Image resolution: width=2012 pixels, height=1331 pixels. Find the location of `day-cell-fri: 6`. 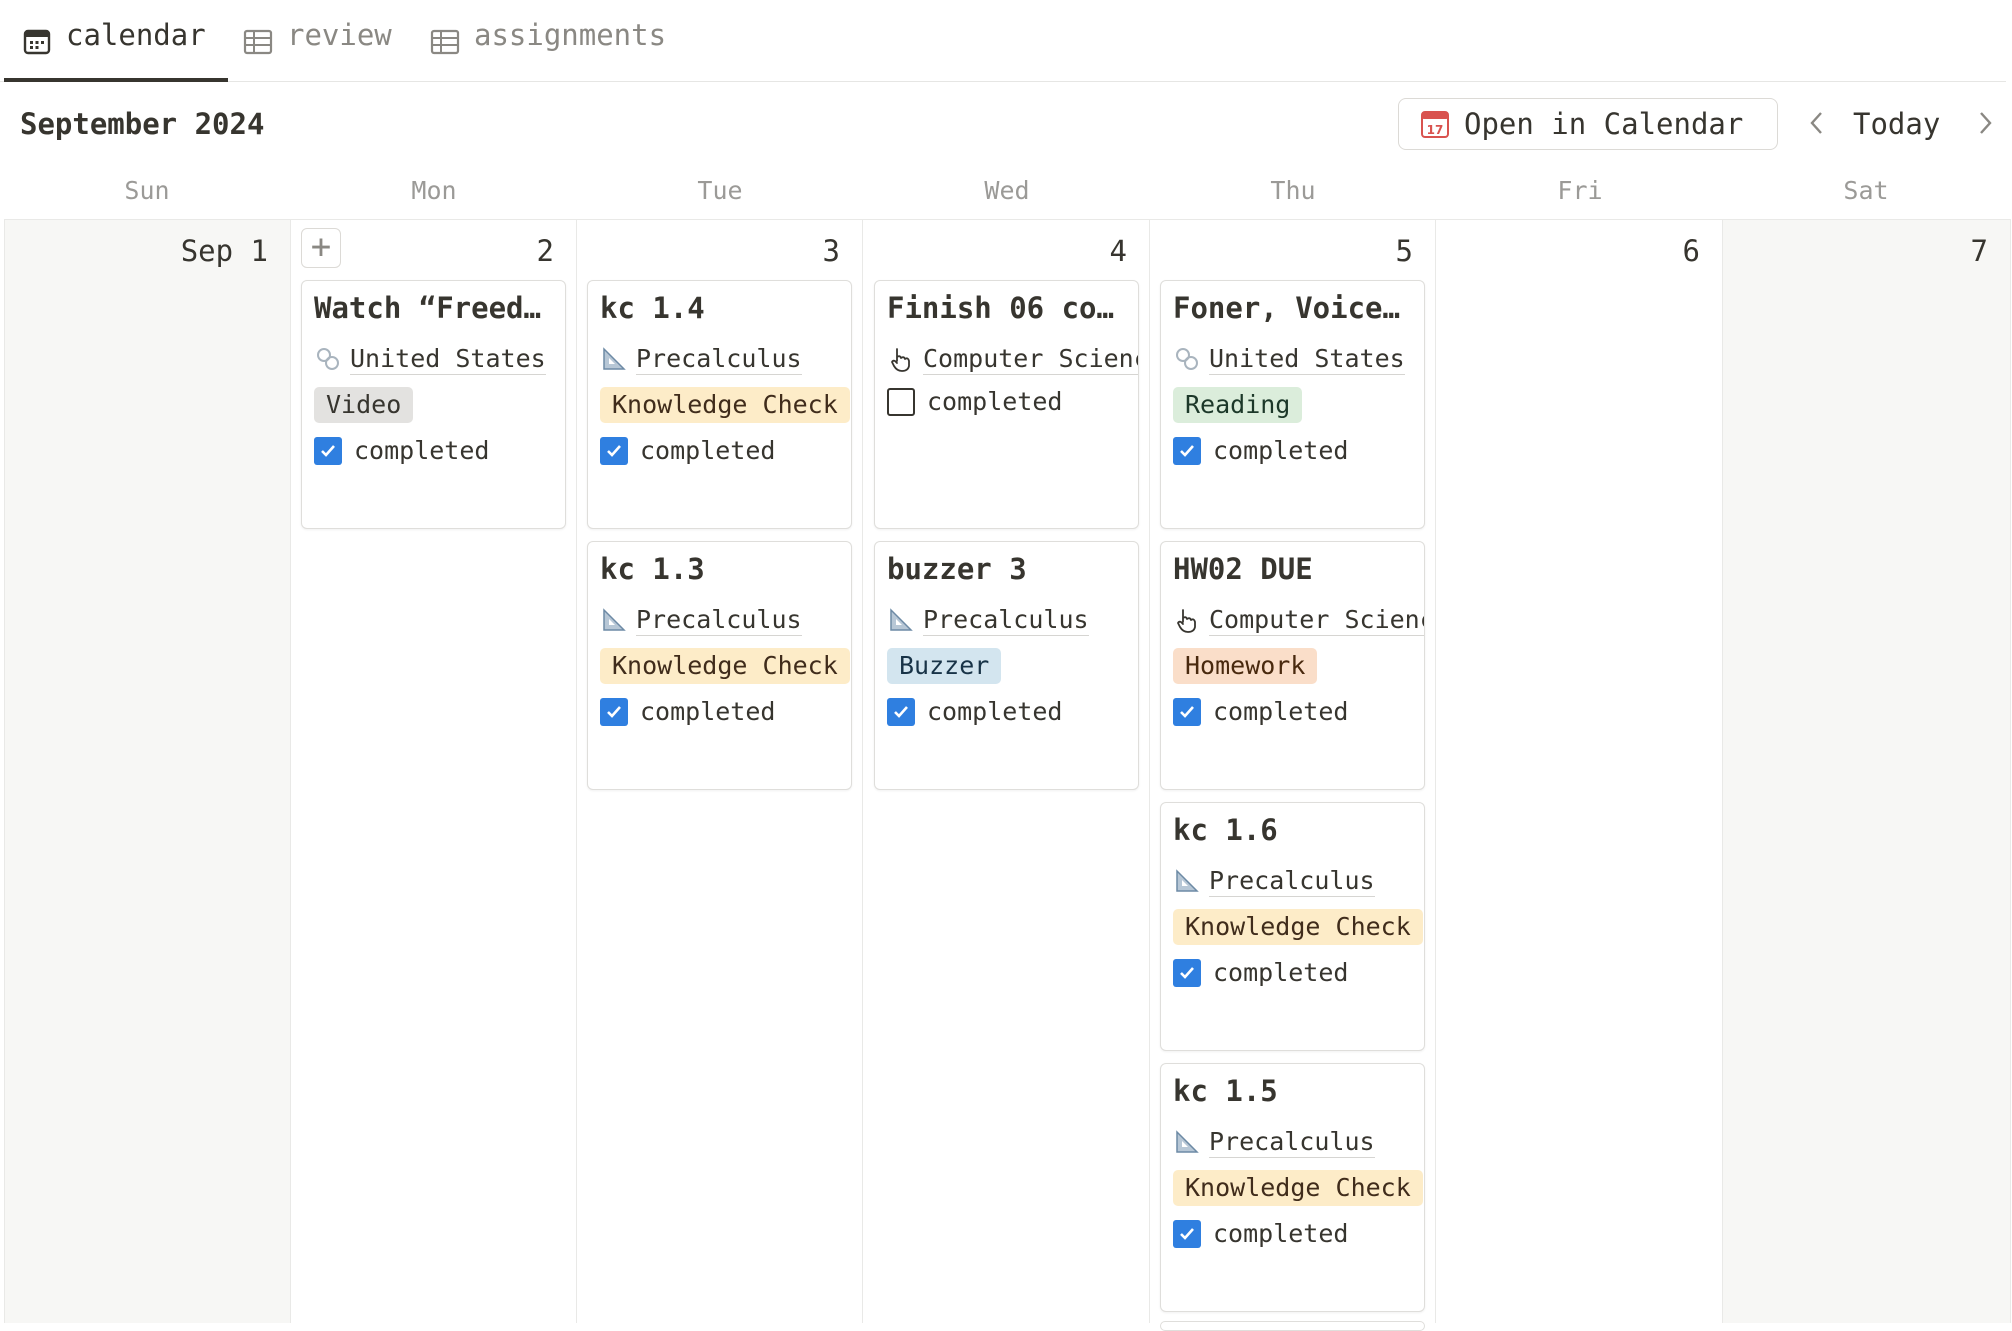

day-cell-fri: 6 is located at coordinates (1580, 771).